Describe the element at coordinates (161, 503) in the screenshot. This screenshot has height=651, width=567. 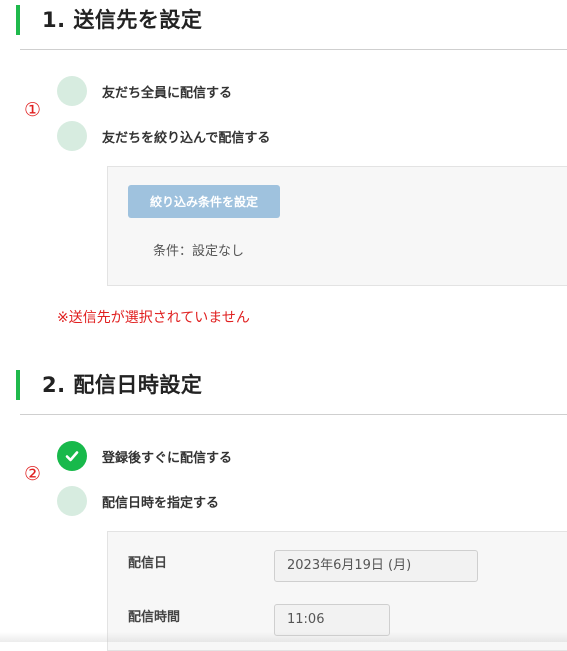
I see `radio-label: 配信日時を指定する` at that location.